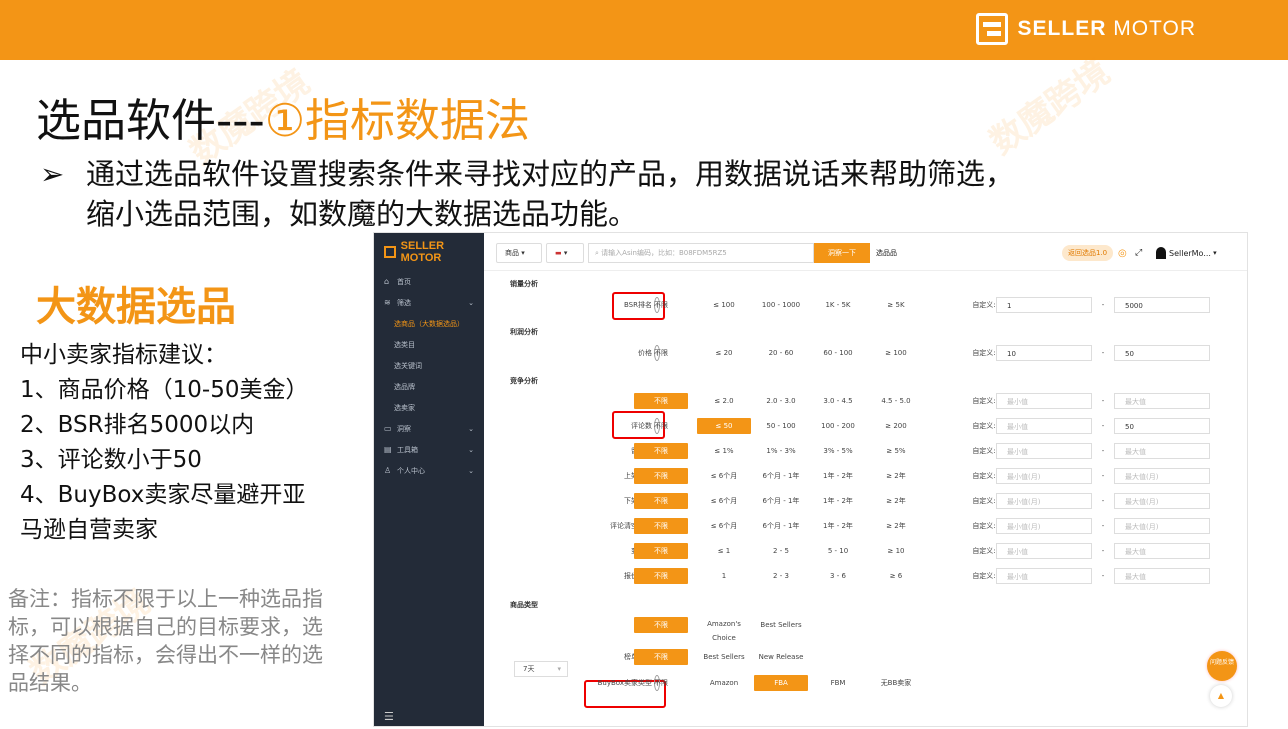  I want to click on filter-option: New Release, so click(781, 657).